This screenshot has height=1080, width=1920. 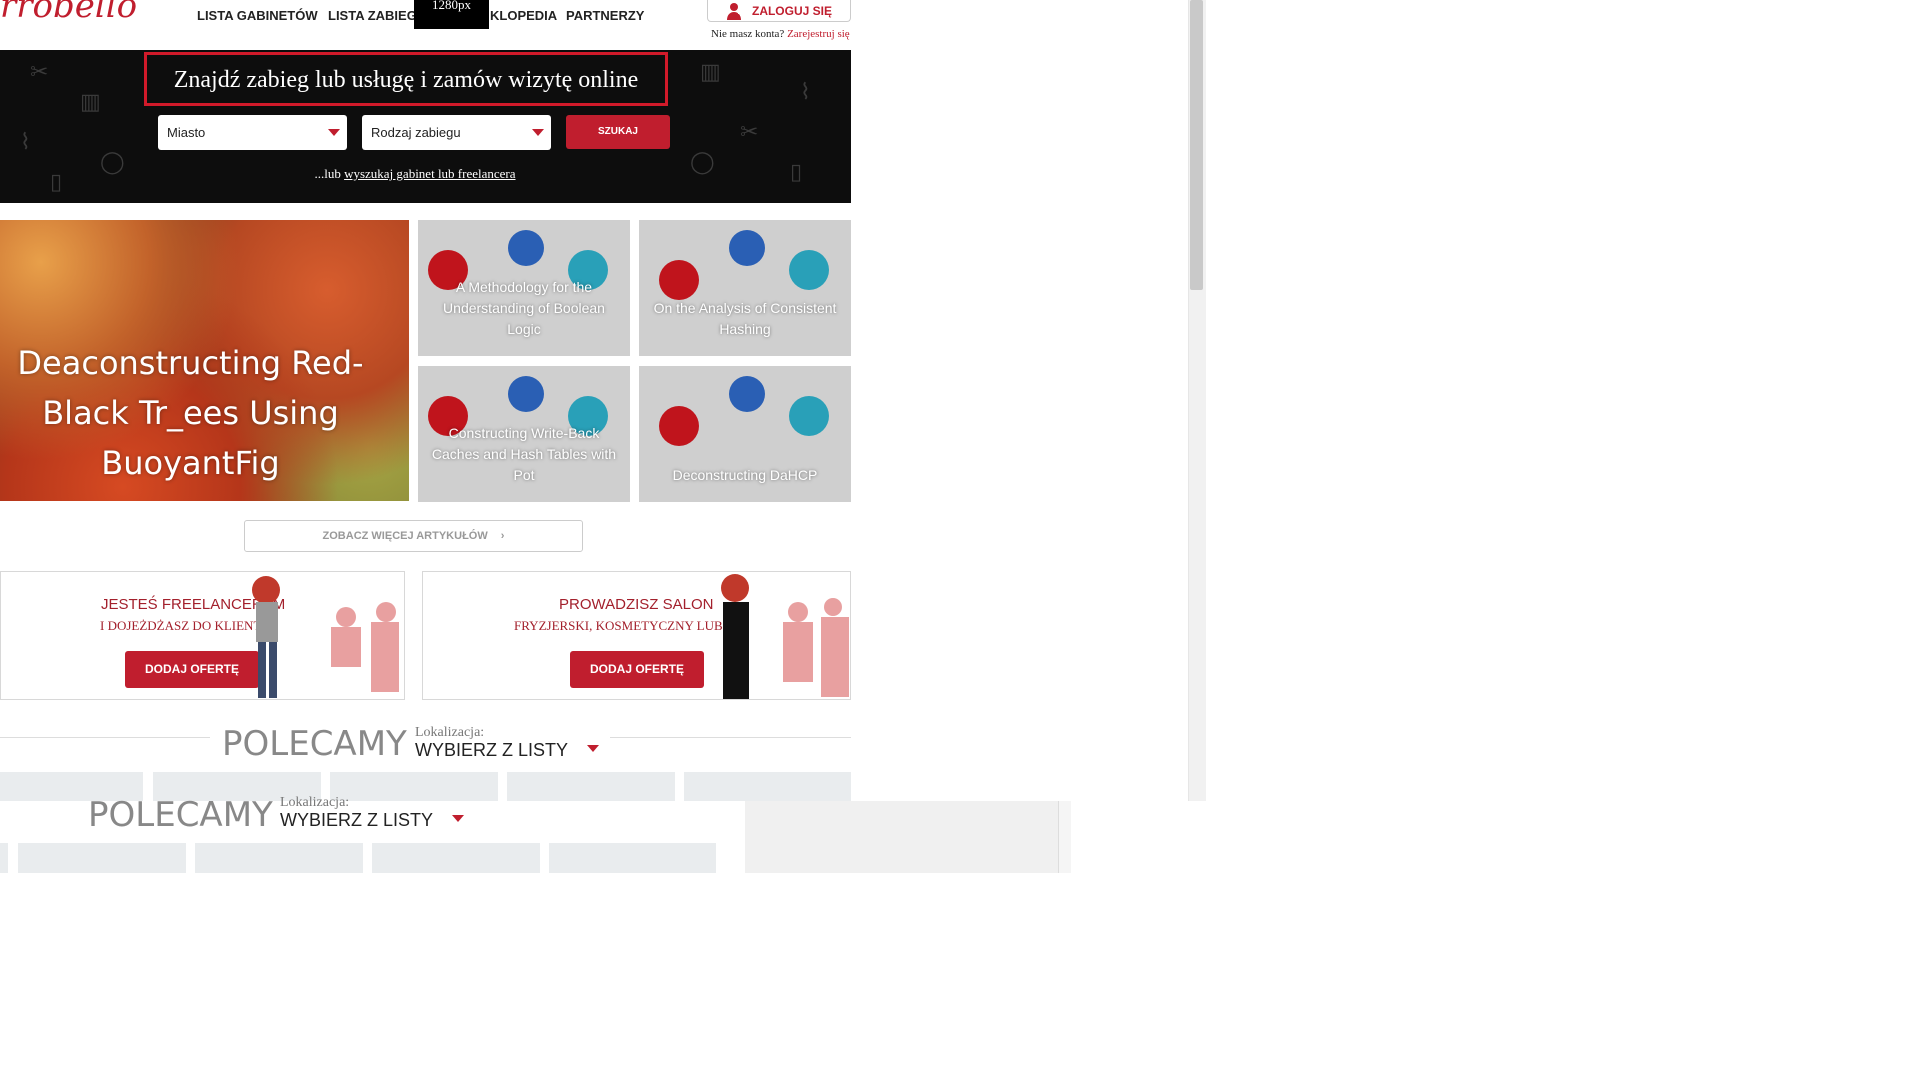 What do you see at coordinates (1064, 837) in the screenshot?
I see `lower-scrollbar` at bounding box center [1064, 837].